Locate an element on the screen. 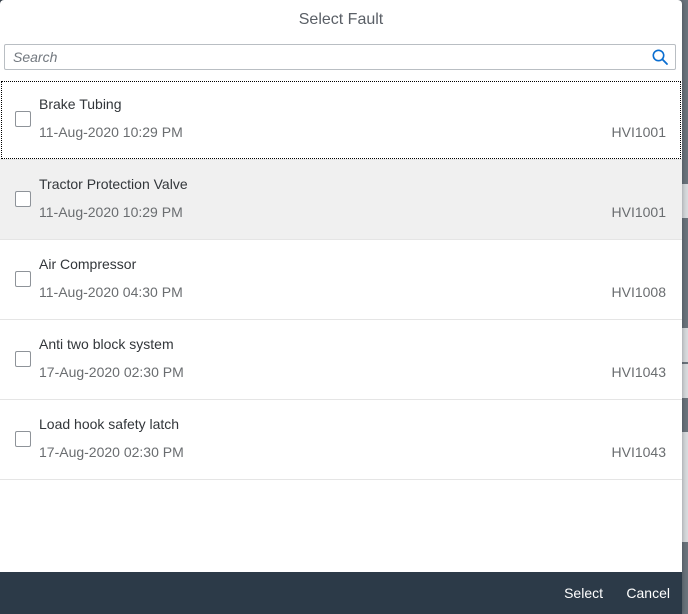 The image size is (688, 614). cancel-button: Cancel is located at coordinates (648, 593).